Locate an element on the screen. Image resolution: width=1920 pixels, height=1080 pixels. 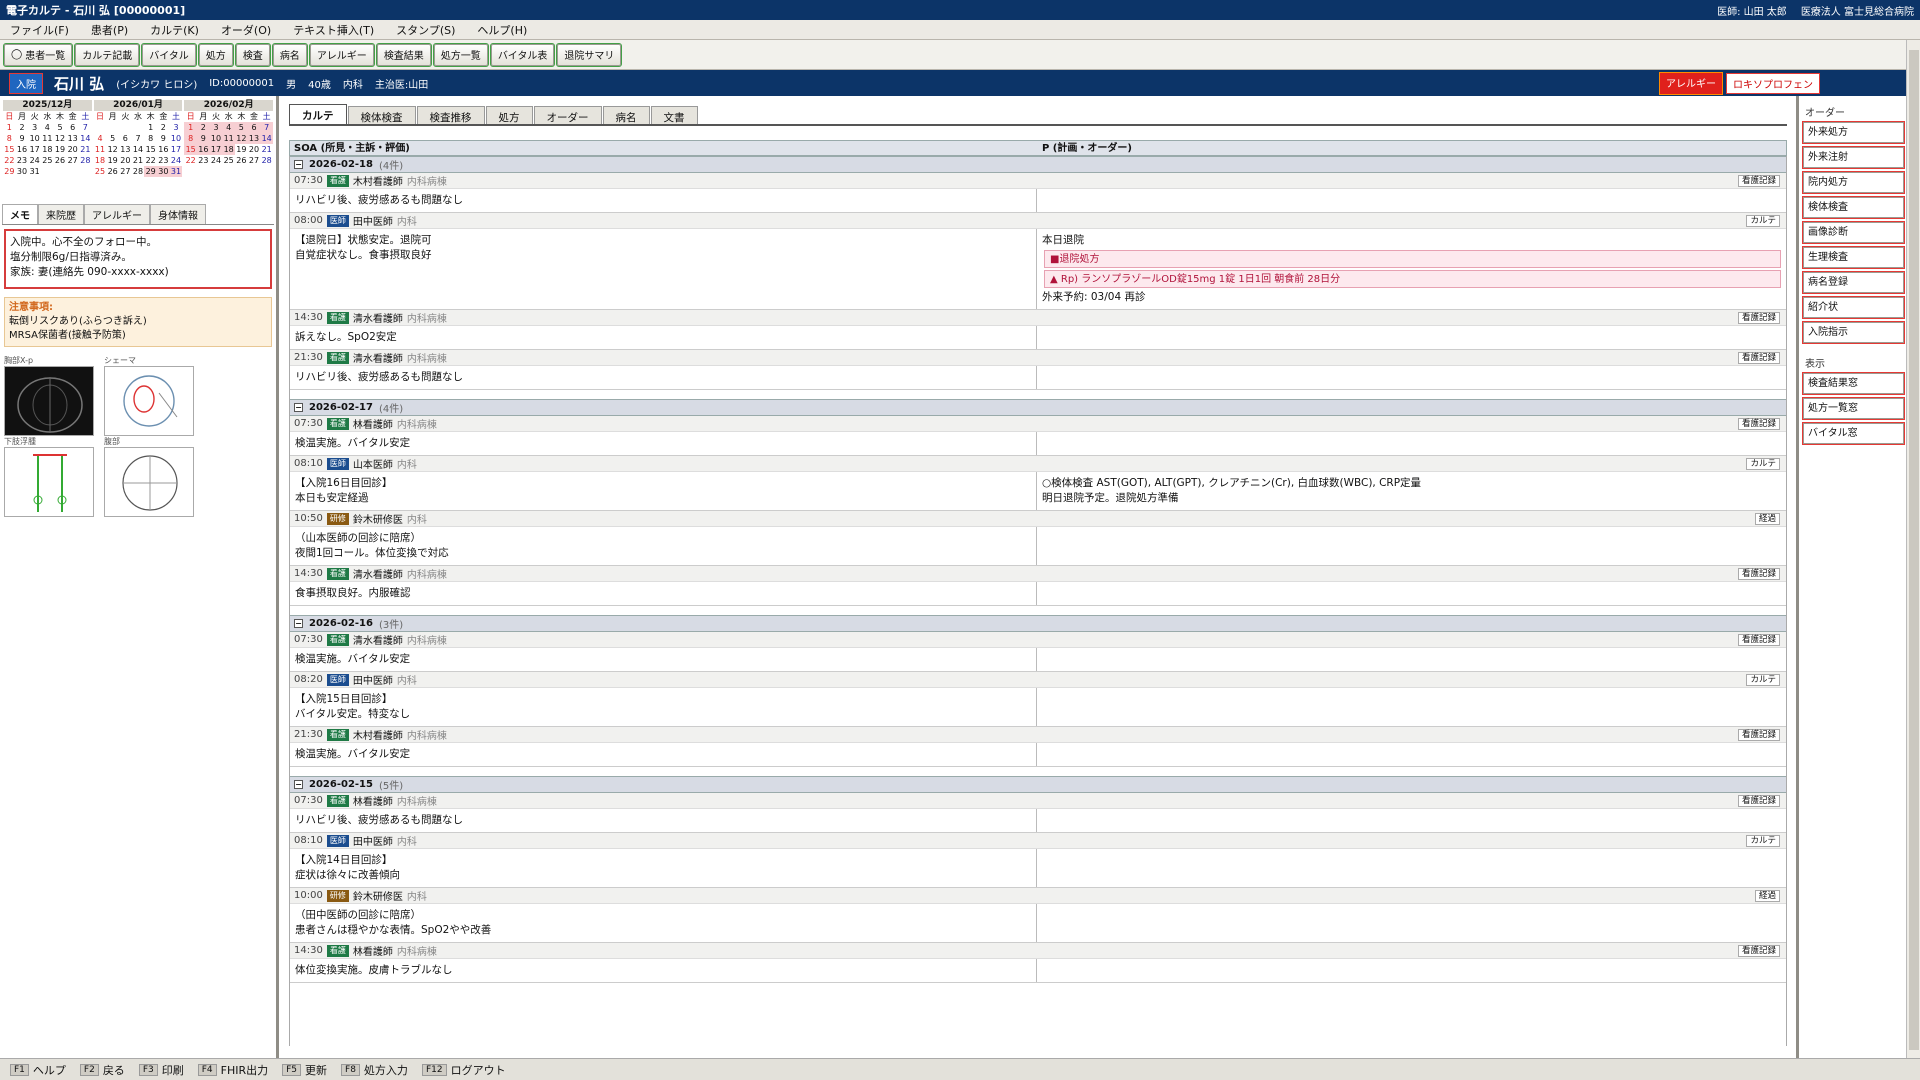
soa-text: 【入院14日目回診】 症状は徐々に改善傾向 is located at coordinates (663, 868).